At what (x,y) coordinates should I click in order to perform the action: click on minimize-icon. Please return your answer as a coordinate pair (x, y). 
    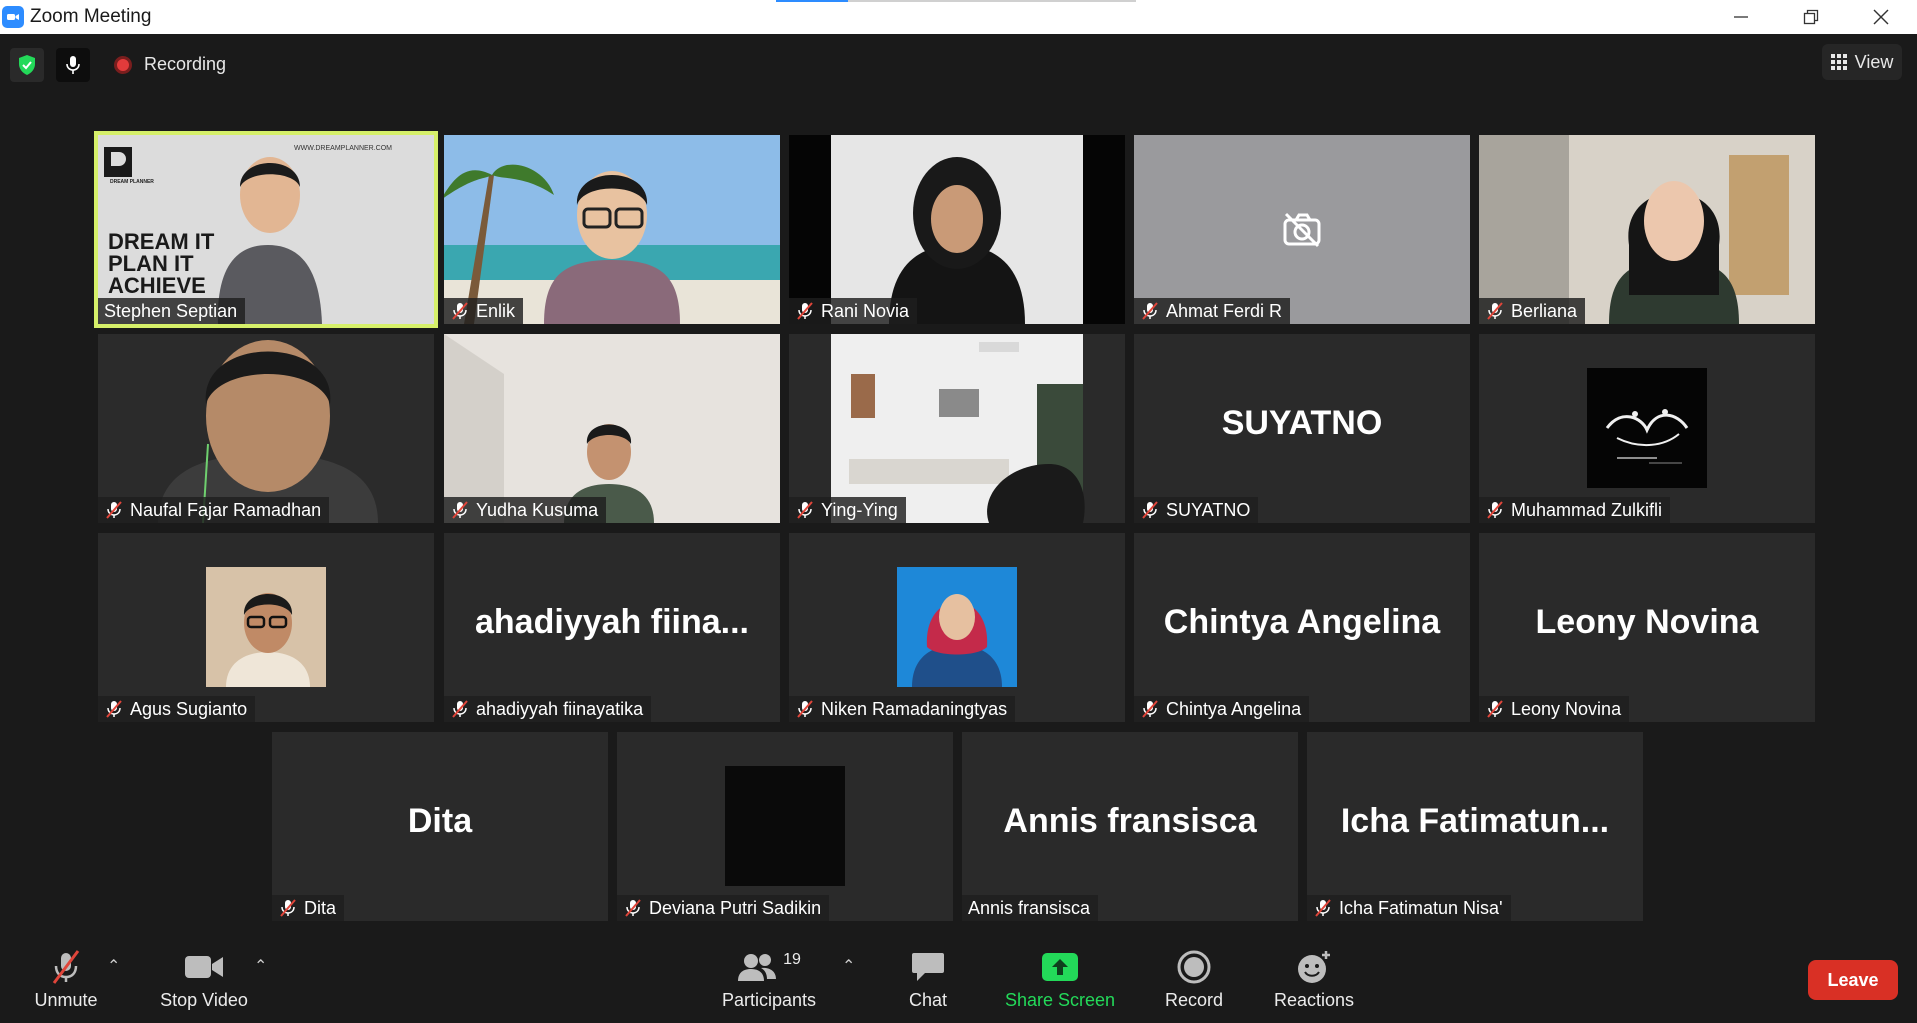
    Looking at the image, I should click on (1741, 17).